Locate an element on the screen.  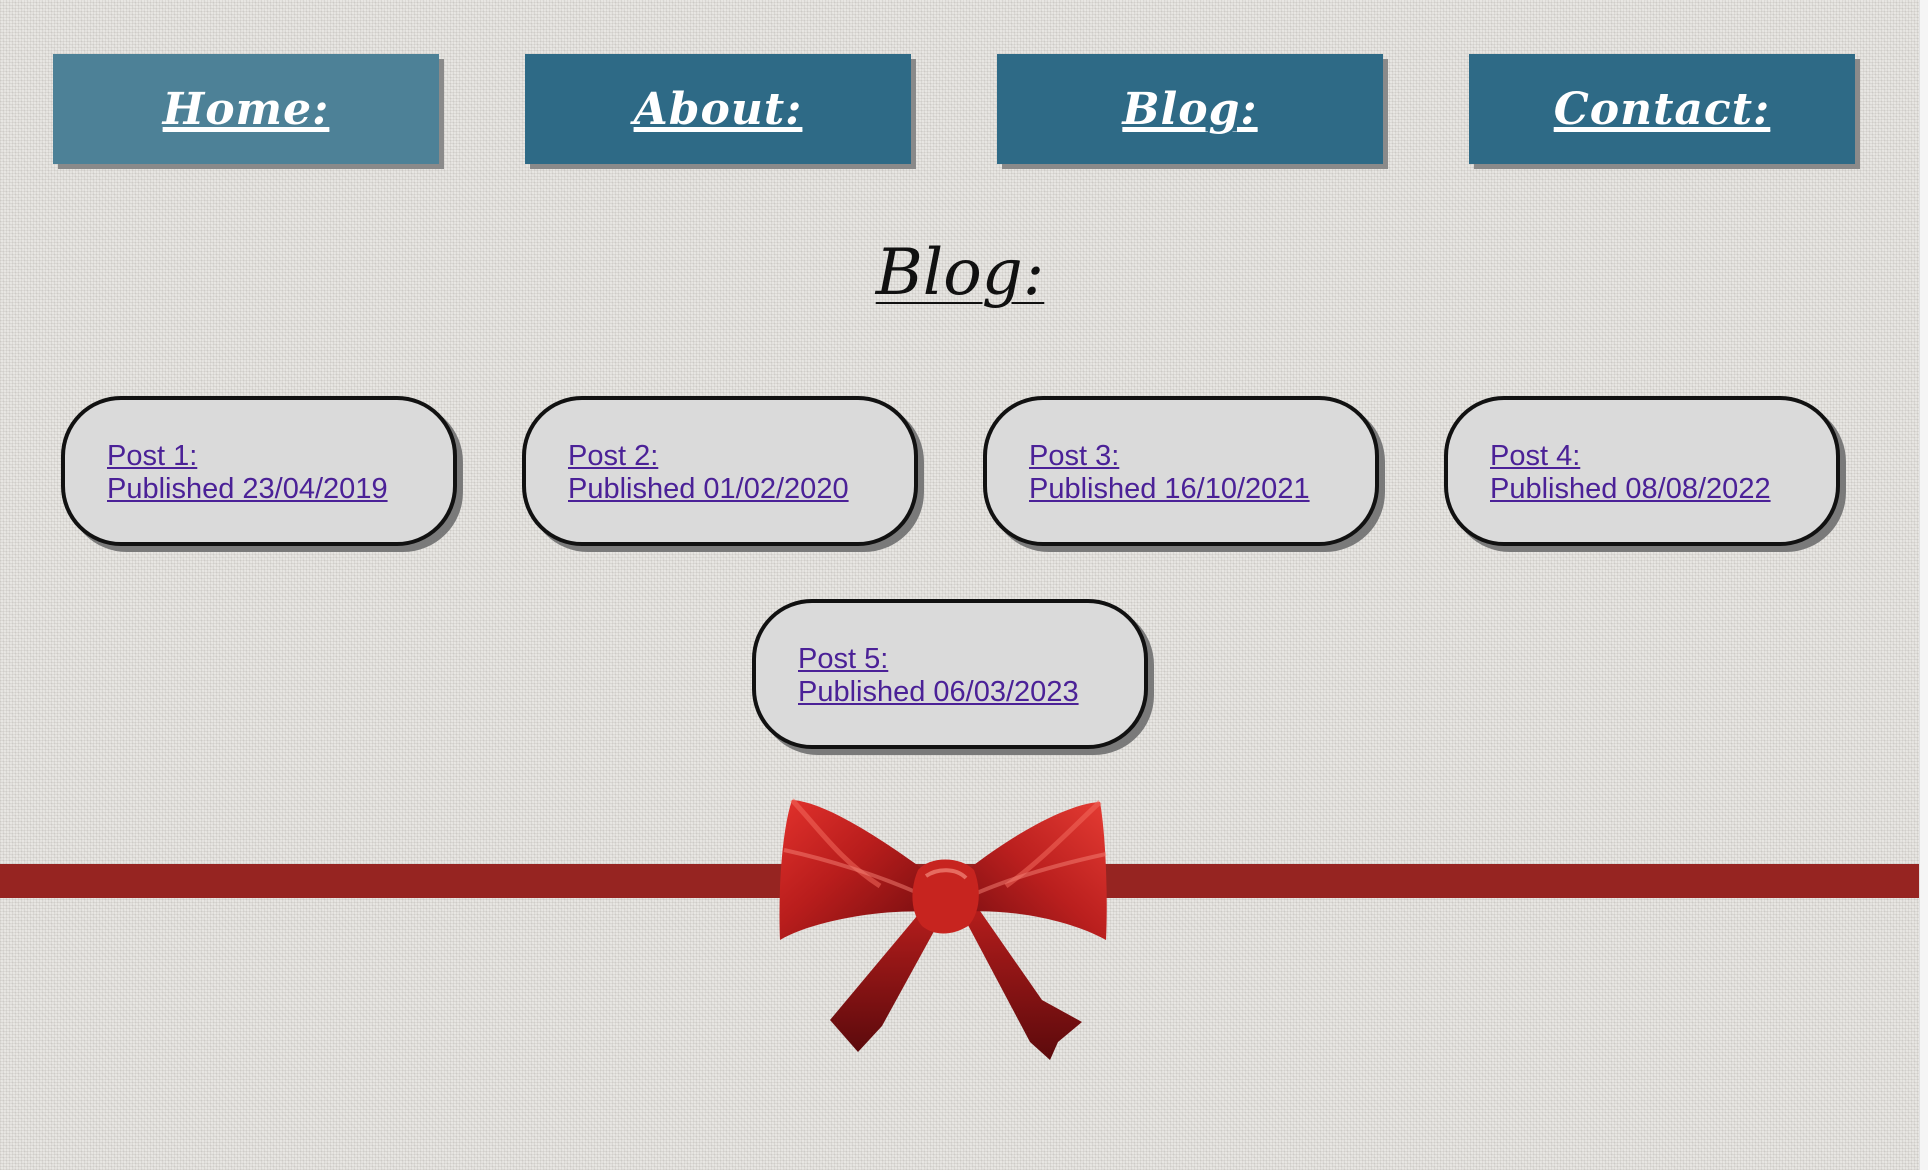
post-card-1: Post 1: Published 23/04/2019 is located at coordinates (259, 471).